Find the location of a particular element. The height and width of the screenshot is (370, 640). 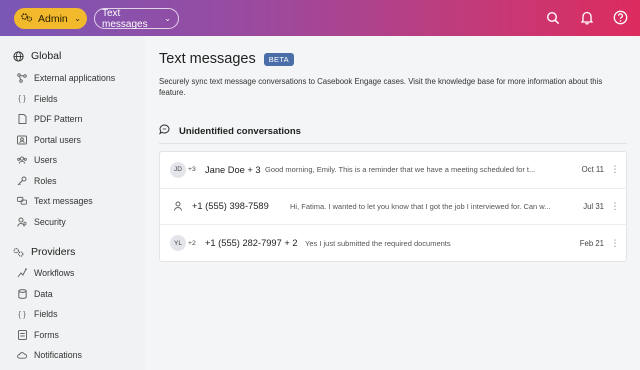

sidebar-item-label: Text messages is located at coordinates (63, 201).